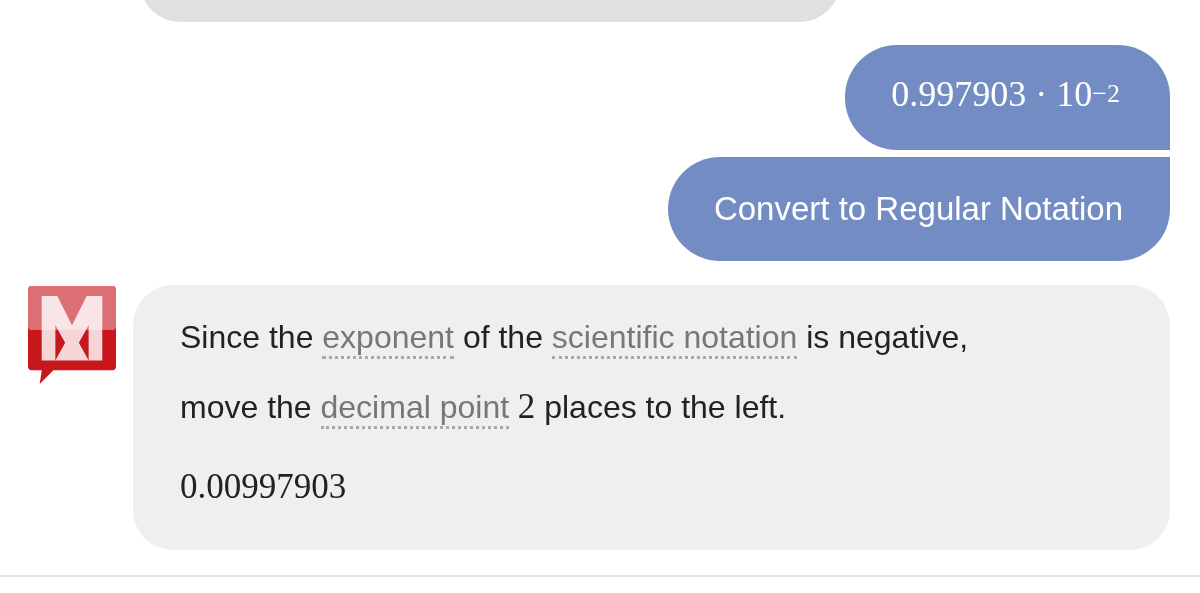  What do you see at coordinates (388, 339) in the screenshot?
I see `term-link: exponent` at bounding box center [388, 339].